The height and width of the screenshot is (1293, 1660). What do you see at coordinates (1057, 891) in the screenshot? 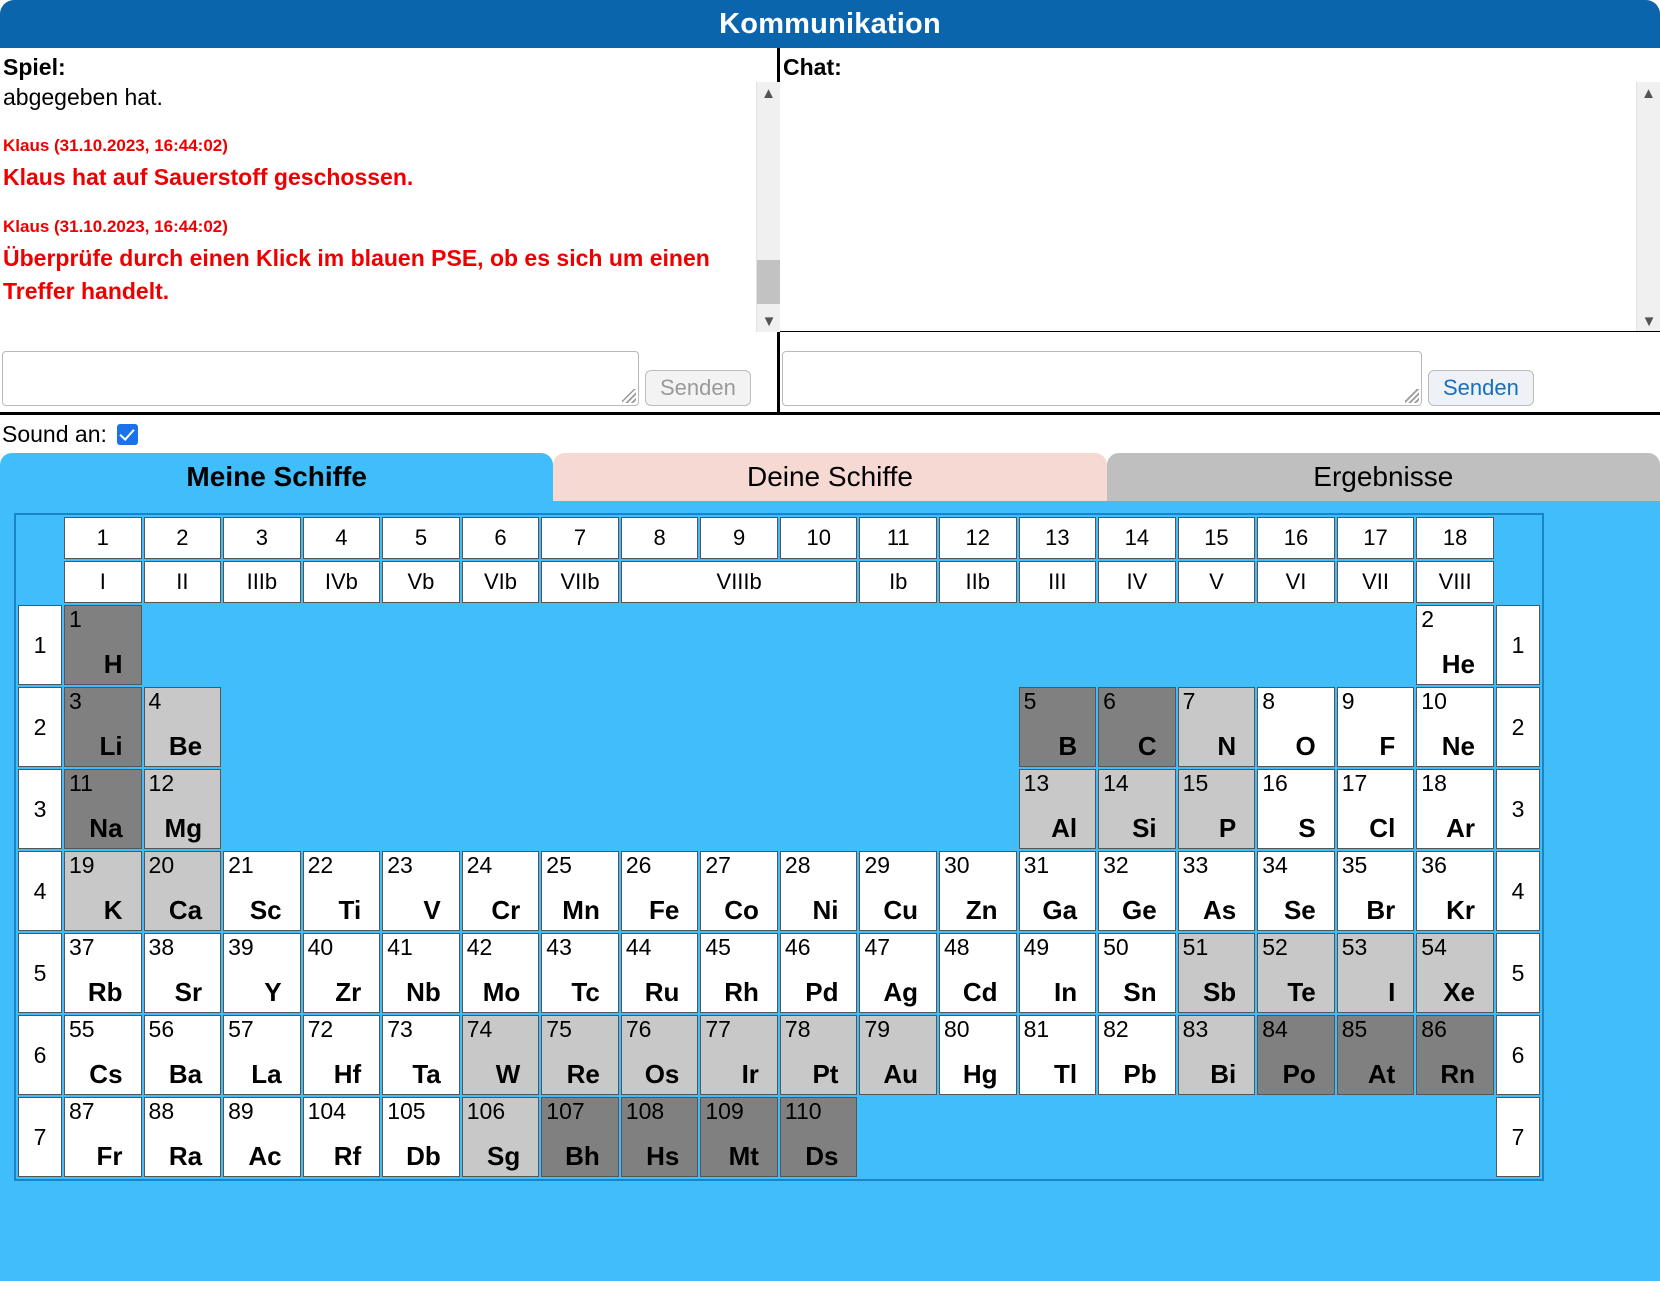
I see `element-cell-Ga: 31 Ga` at bounding box center [1057, 891].